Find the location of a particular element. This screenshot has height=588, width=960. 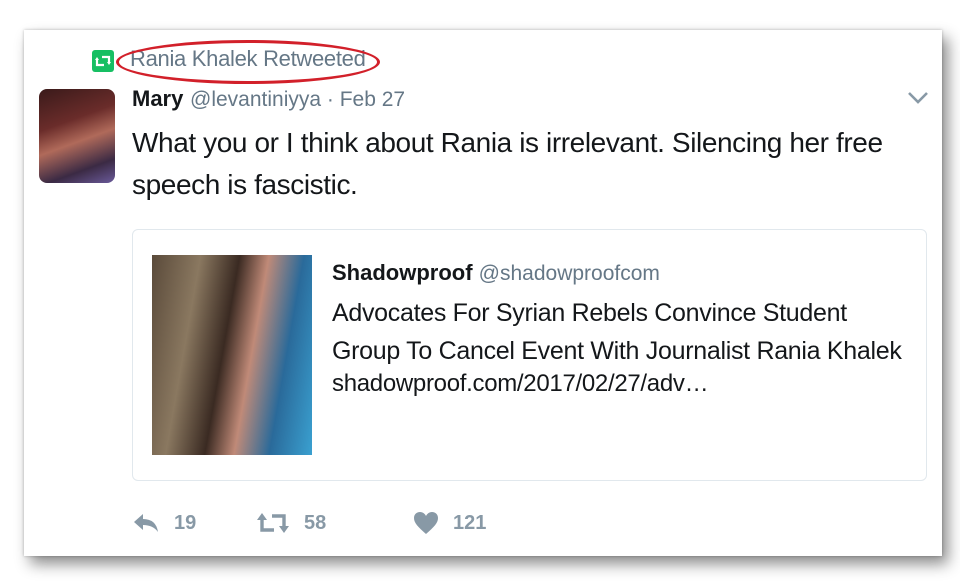

reply-icon is located at coordinates (146, 523).